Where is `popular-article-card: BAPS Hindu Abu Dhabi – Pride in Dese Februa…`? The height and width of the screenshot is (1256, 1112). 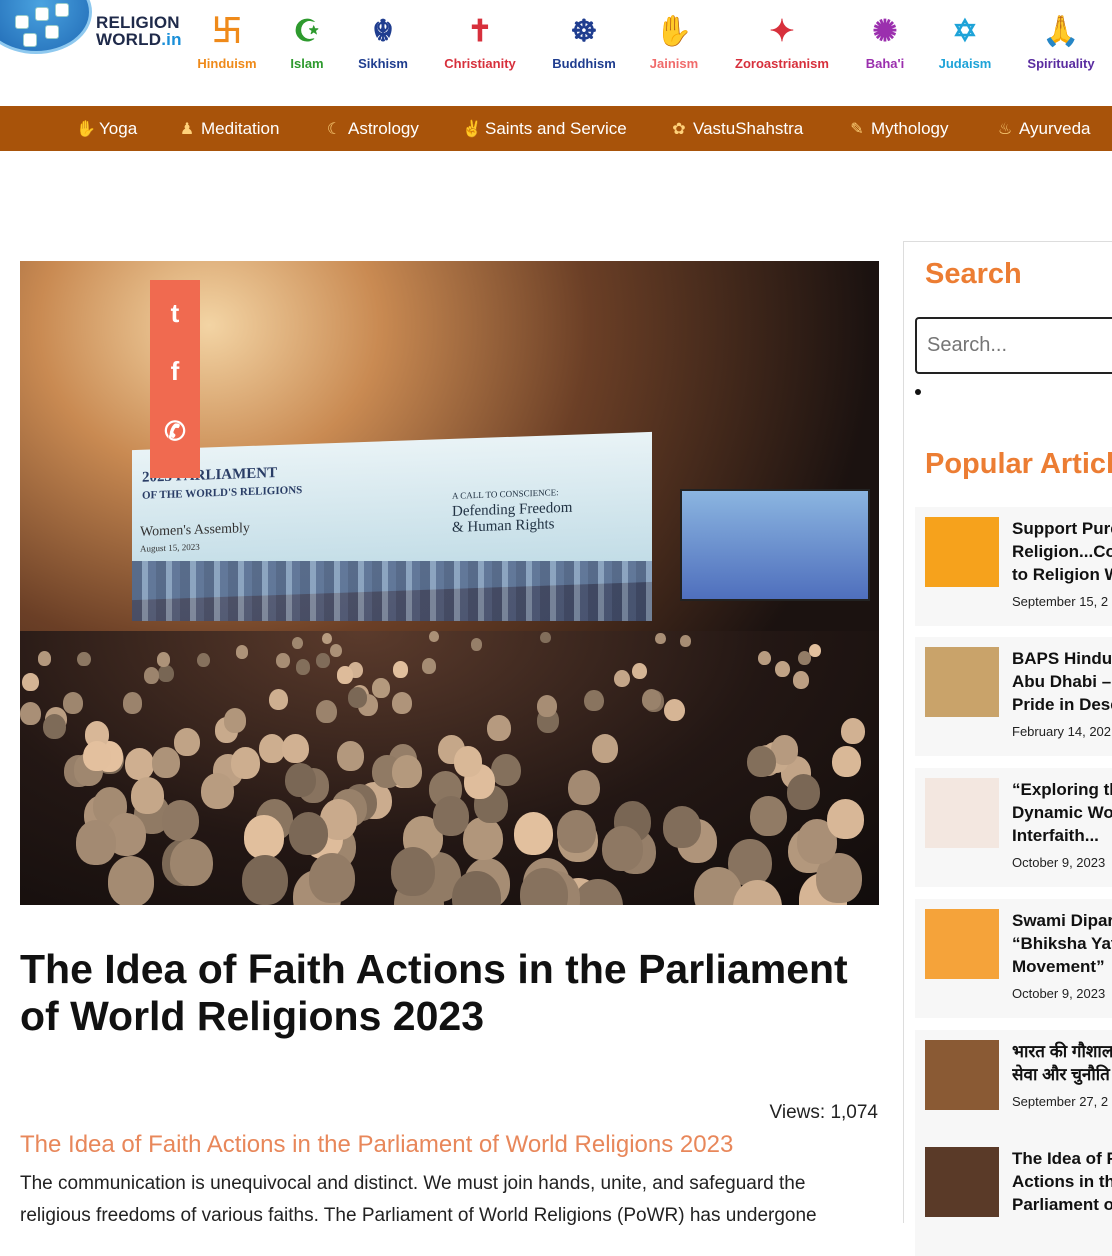
popular-article-card: BAPS Hindu Abu Dhabi – Pride in Dese Februa… is located at coordinates (1013, 696).